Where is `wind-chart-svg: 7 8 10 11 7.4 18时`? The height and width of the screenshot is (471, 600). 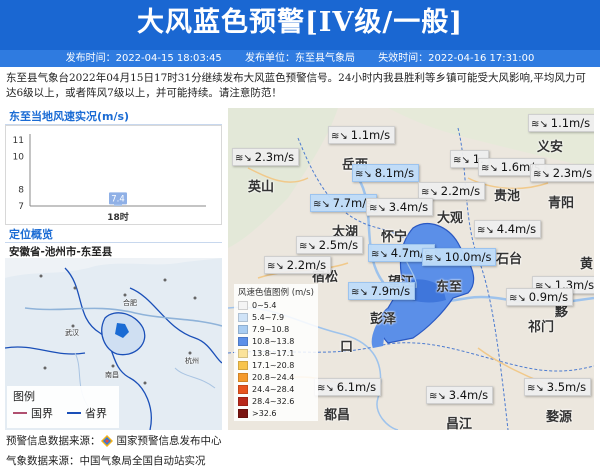
wind-chart-svg: 7 8 10 11 7.4 18时 is located at coordinates (109, 178).